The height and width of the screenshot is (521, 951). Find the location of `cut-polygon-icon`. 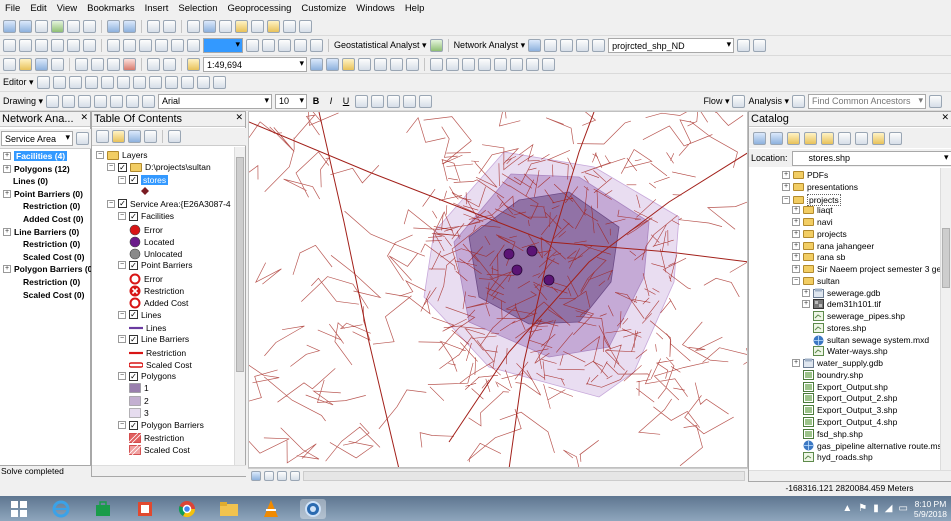

cut-polygon-icon is located at coordinates (139, 82).